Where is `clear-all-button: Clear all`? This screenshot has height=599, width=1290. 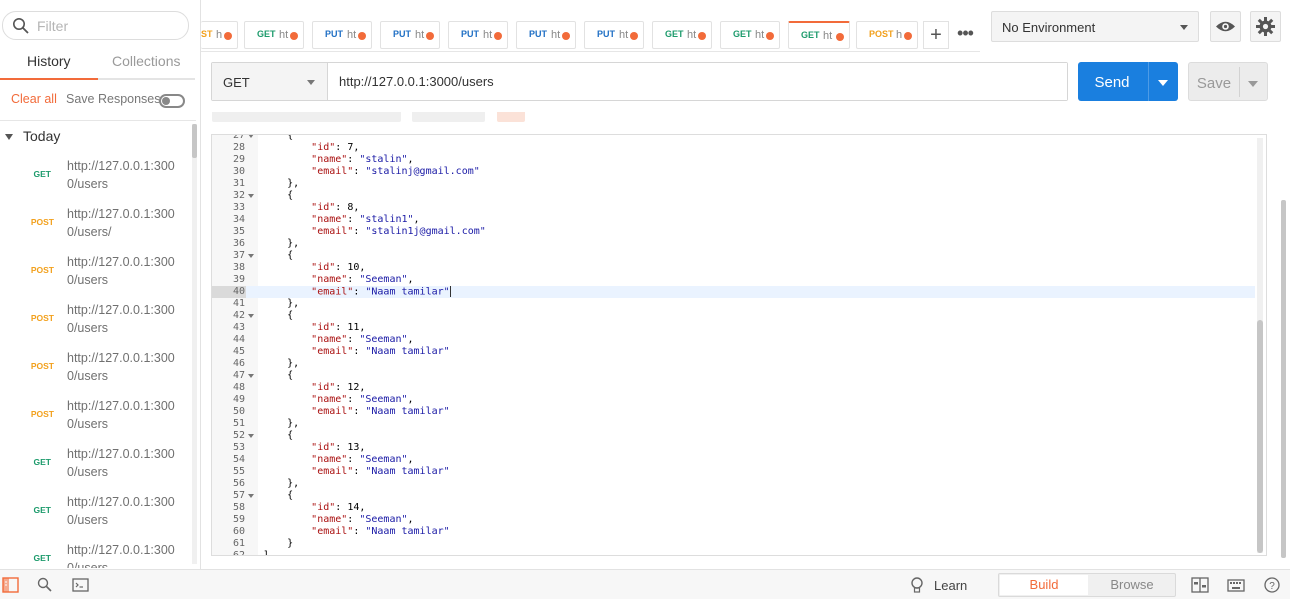
clear-all-button: Clear all is located at coordinates (34, 99).